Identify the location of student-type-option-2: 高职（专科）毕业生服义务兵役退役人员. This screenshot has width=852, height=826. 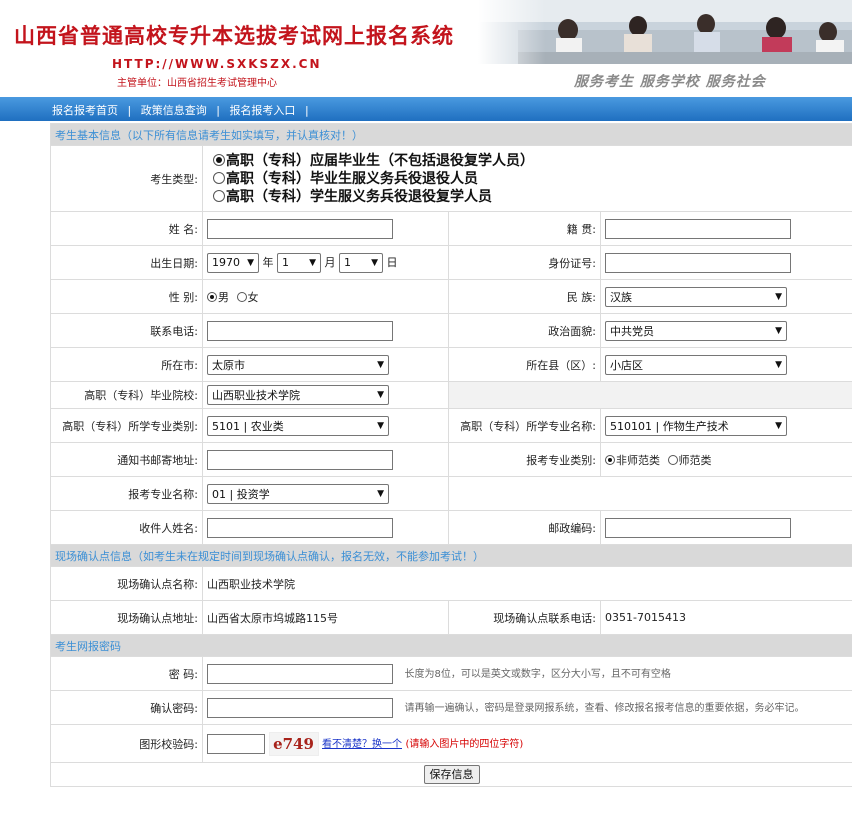
(530, 179).